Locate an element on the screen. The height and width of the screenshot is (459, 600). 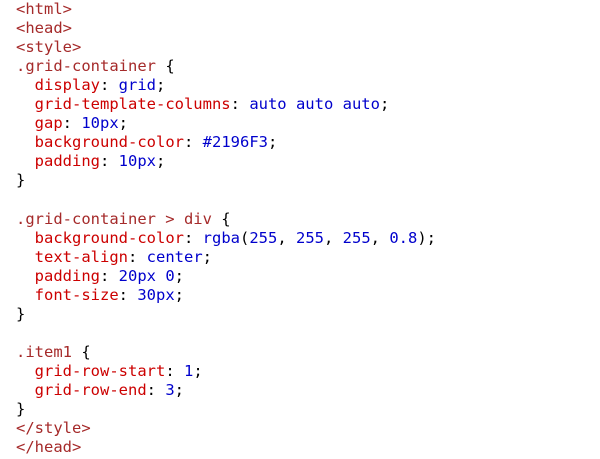
code-line: .item1 { is located at coordinates (308, 352).